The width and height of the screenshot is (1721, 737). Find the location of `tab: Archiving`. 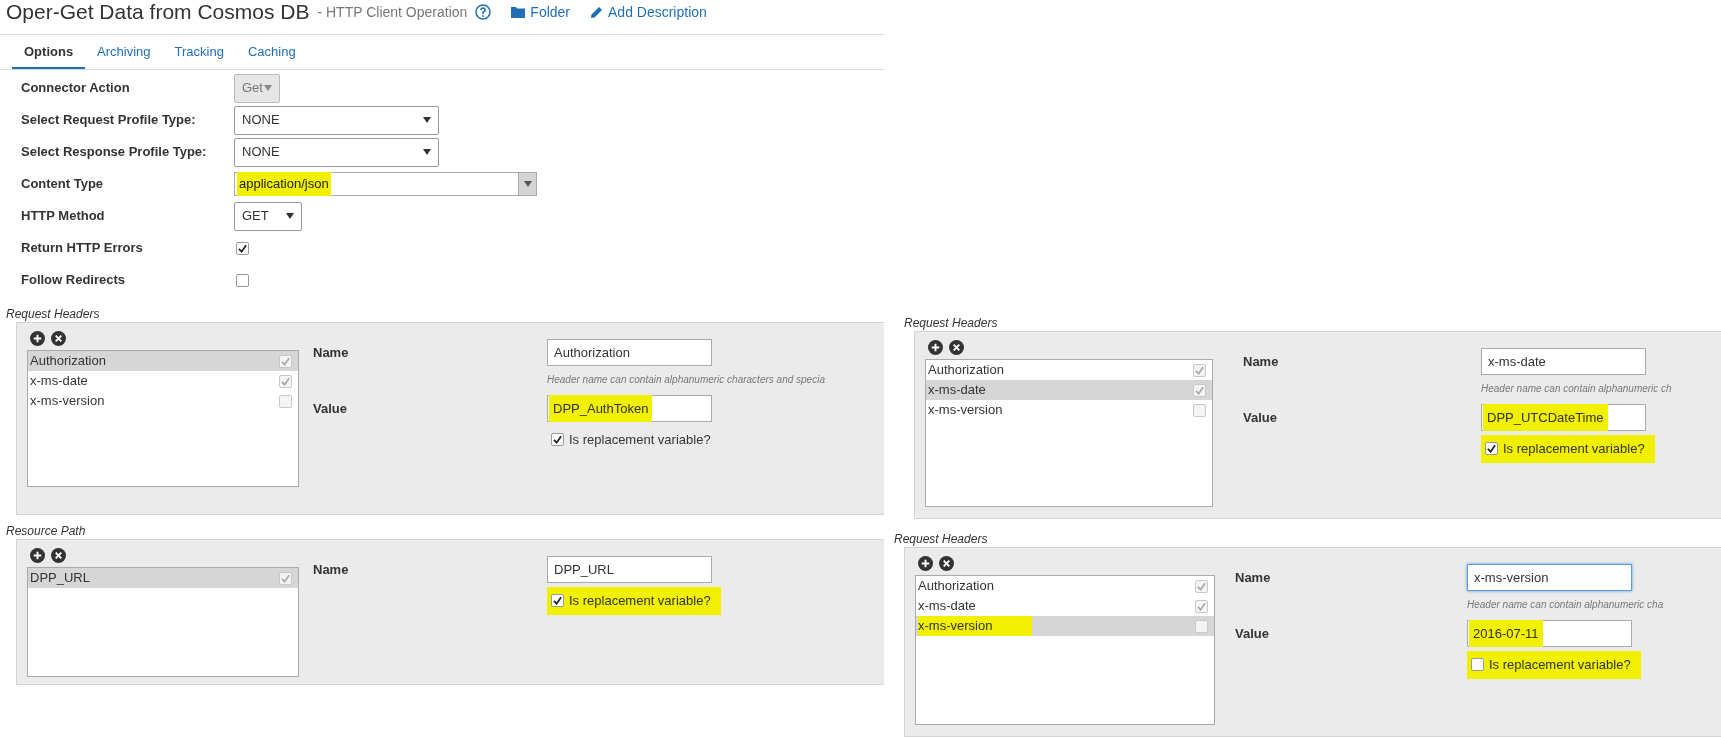

tab: Archiving is located at coordinates (124, 55).